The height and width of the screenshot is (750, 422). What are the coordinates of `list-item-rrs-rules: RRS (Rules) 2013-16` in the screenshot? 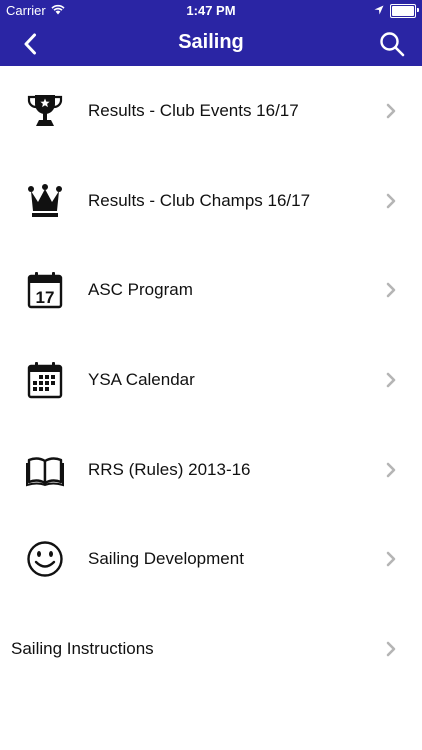 It's located at (211, 470).